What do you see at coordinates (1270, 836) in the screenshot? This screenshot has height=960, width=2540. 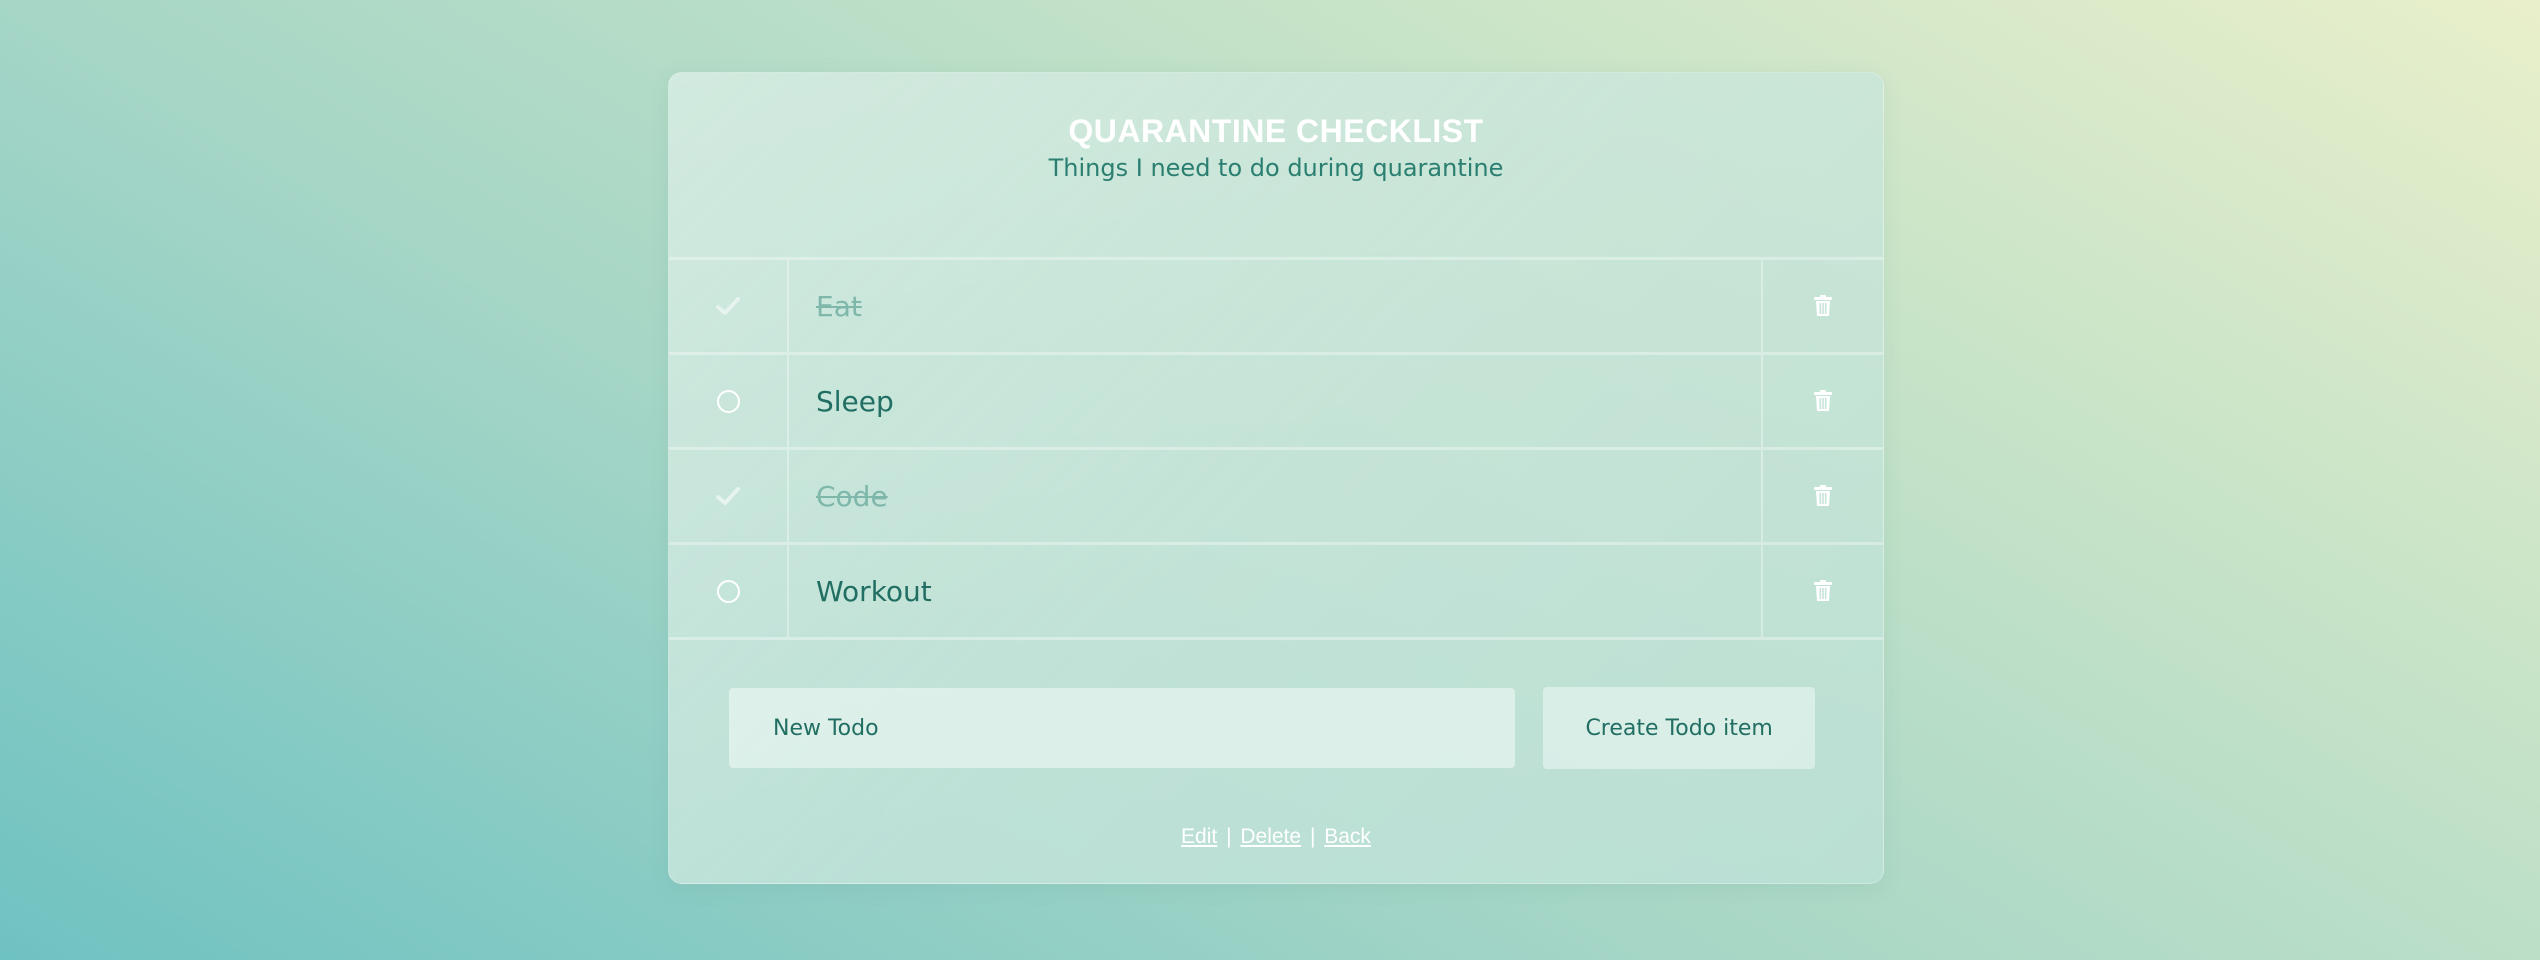 I see `delete-link: Delete` at bounding box center [1270, 836].